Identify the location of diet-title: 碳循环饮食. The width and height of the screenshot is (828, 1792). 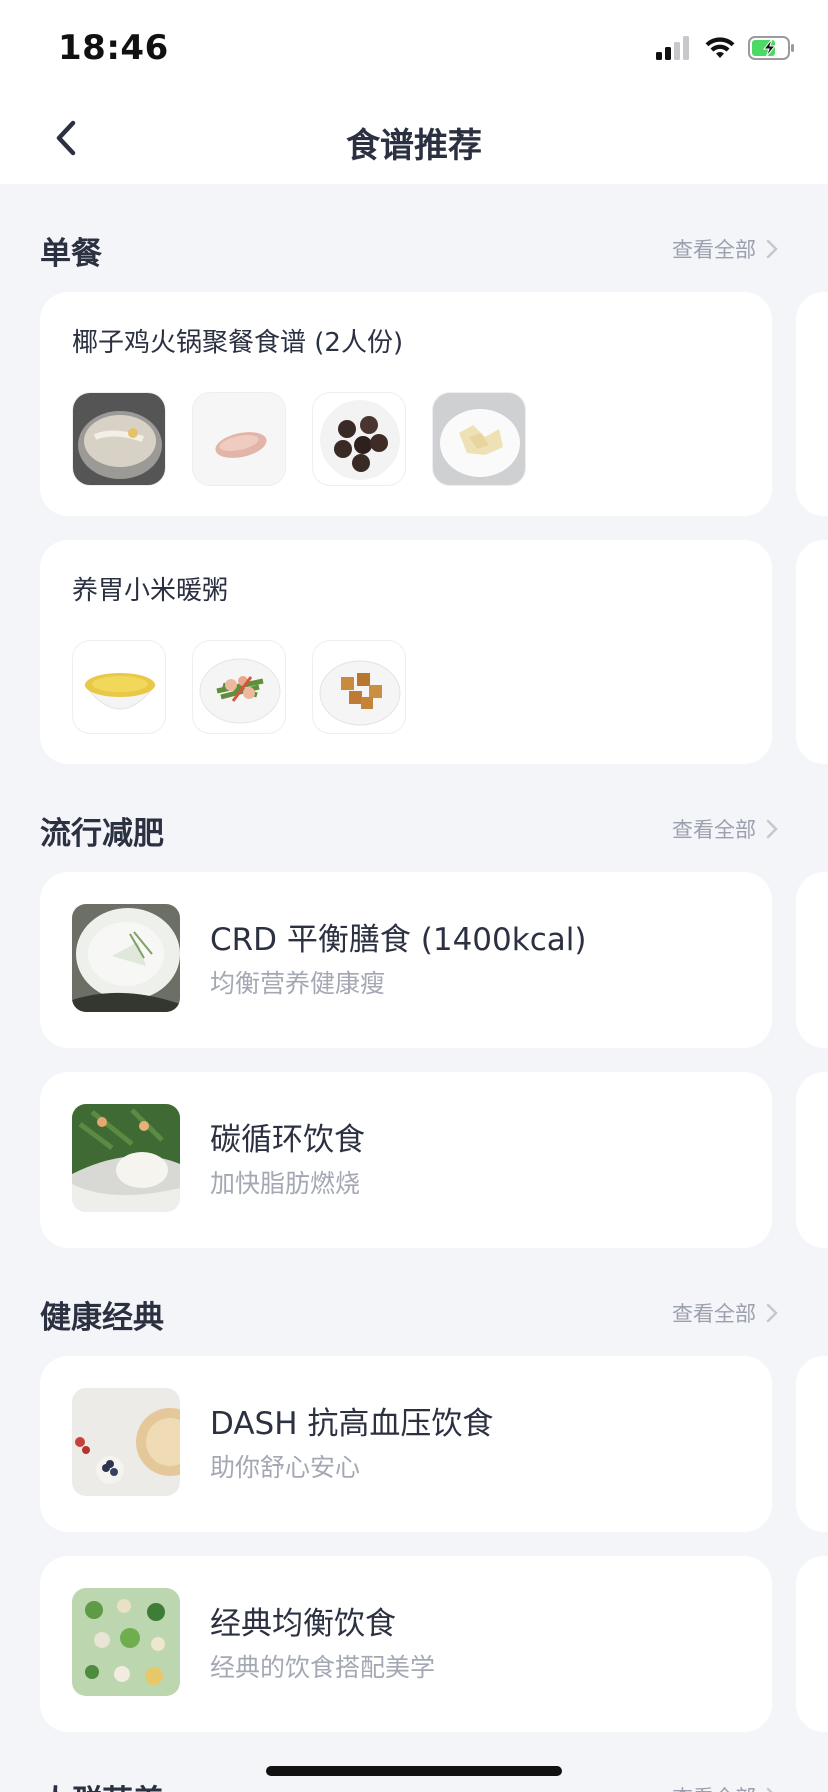
(287, 1140).